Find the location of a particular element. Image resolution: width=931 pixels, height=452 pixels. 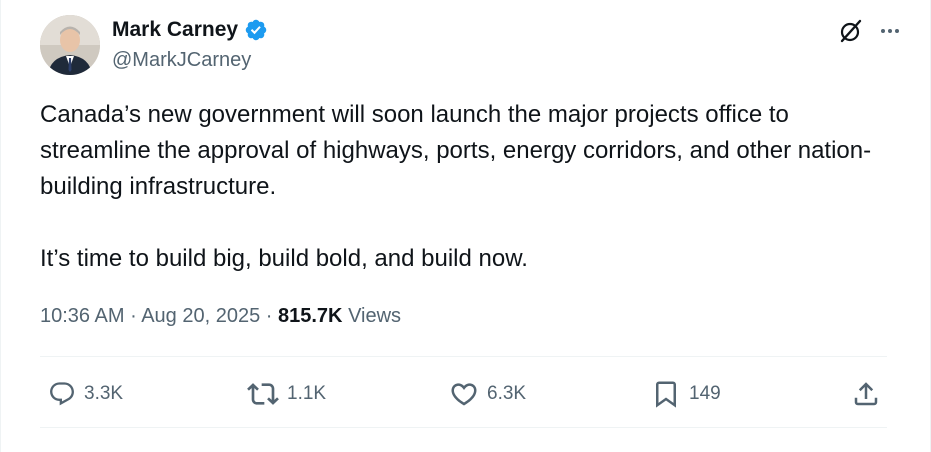

author-display-name: Mark Carney is located at coordinates (175, 30).